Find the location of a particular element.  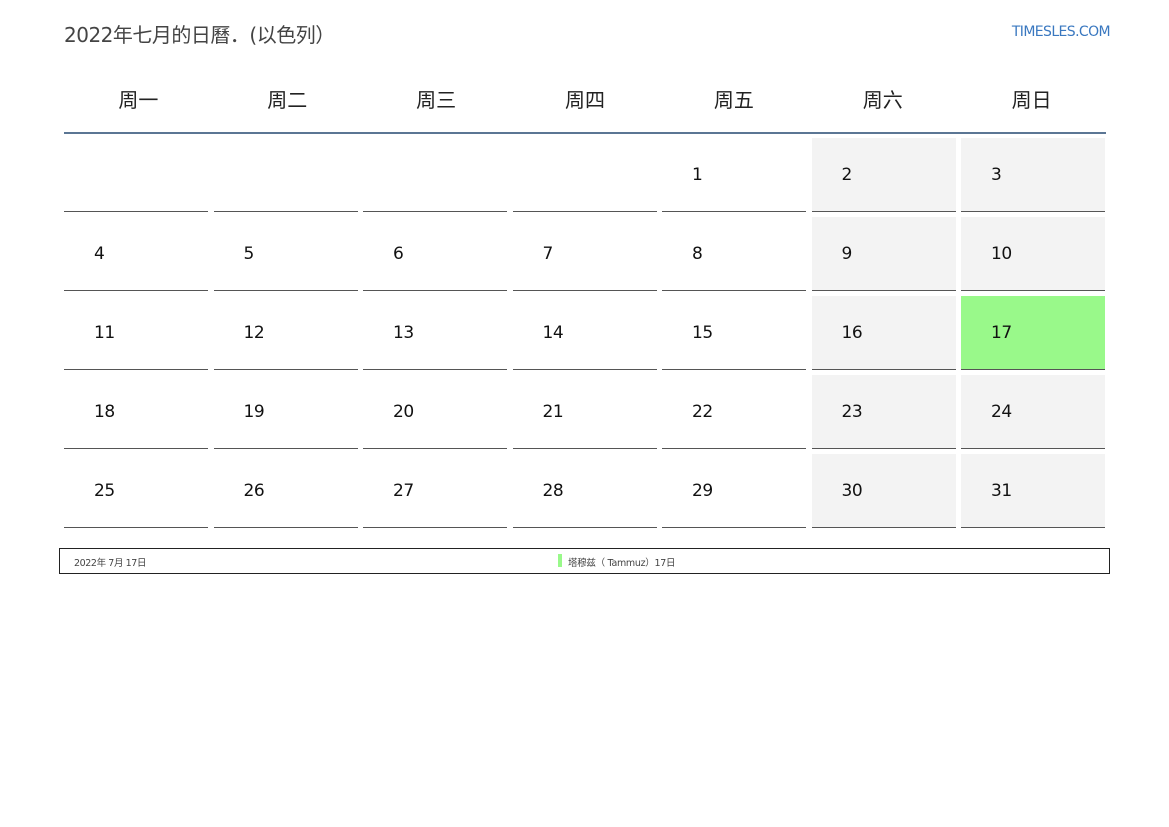

day-cell: 18 is located at coordinates (136, 412).